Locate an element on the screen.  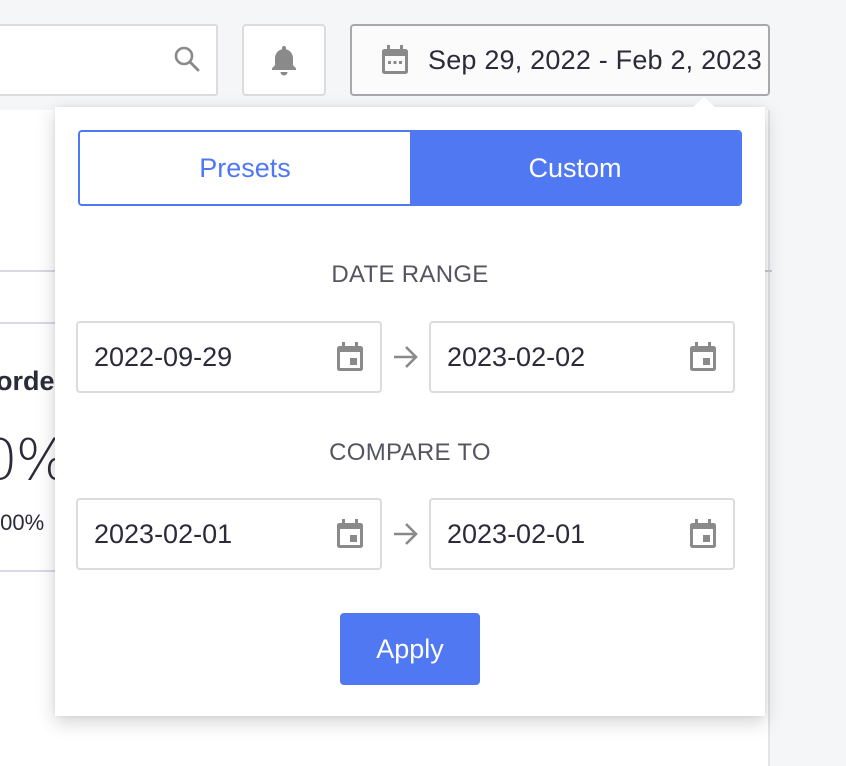
date-range-end-field: 2023-02-02 is located at coordinates (582, 357).